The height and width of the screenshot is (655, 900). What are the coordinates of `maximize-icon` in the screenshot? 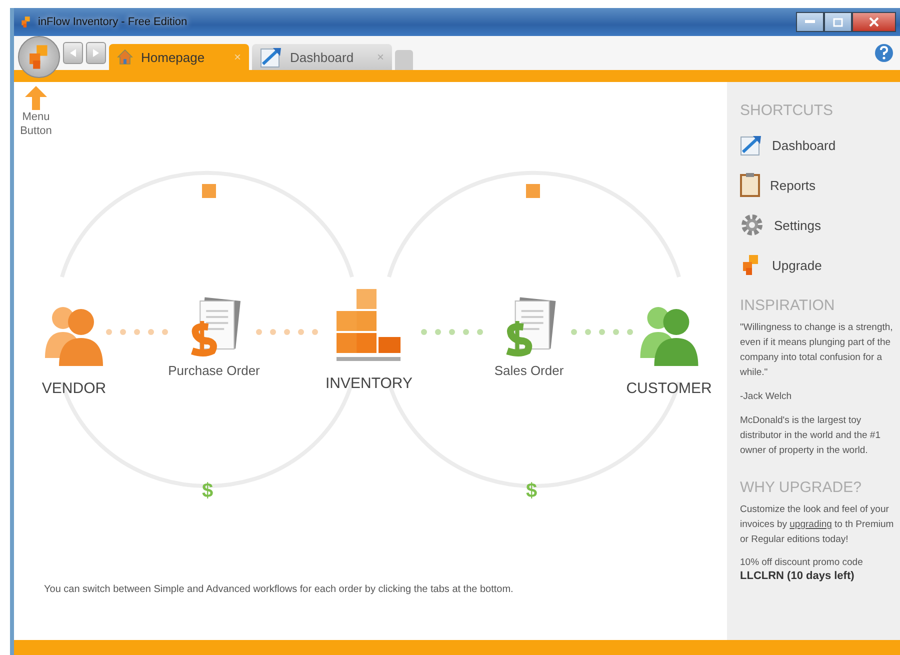 It's located at (838, 22).